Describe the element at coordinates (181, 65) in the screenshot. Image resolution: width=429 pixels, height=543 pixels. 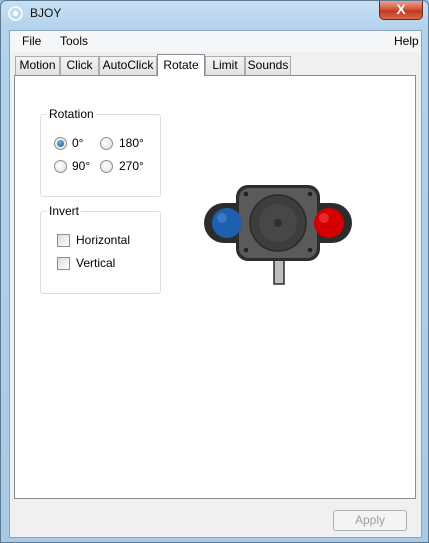
I see `tab-rotate: Rotate` at that location.